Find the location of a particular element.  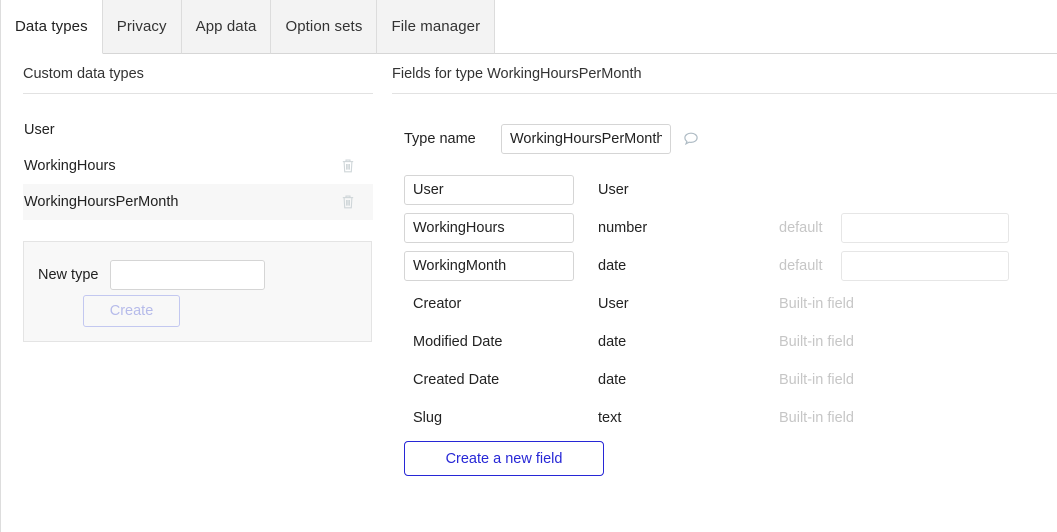

comment-bubble-icon is located at coordinates (691, 139).